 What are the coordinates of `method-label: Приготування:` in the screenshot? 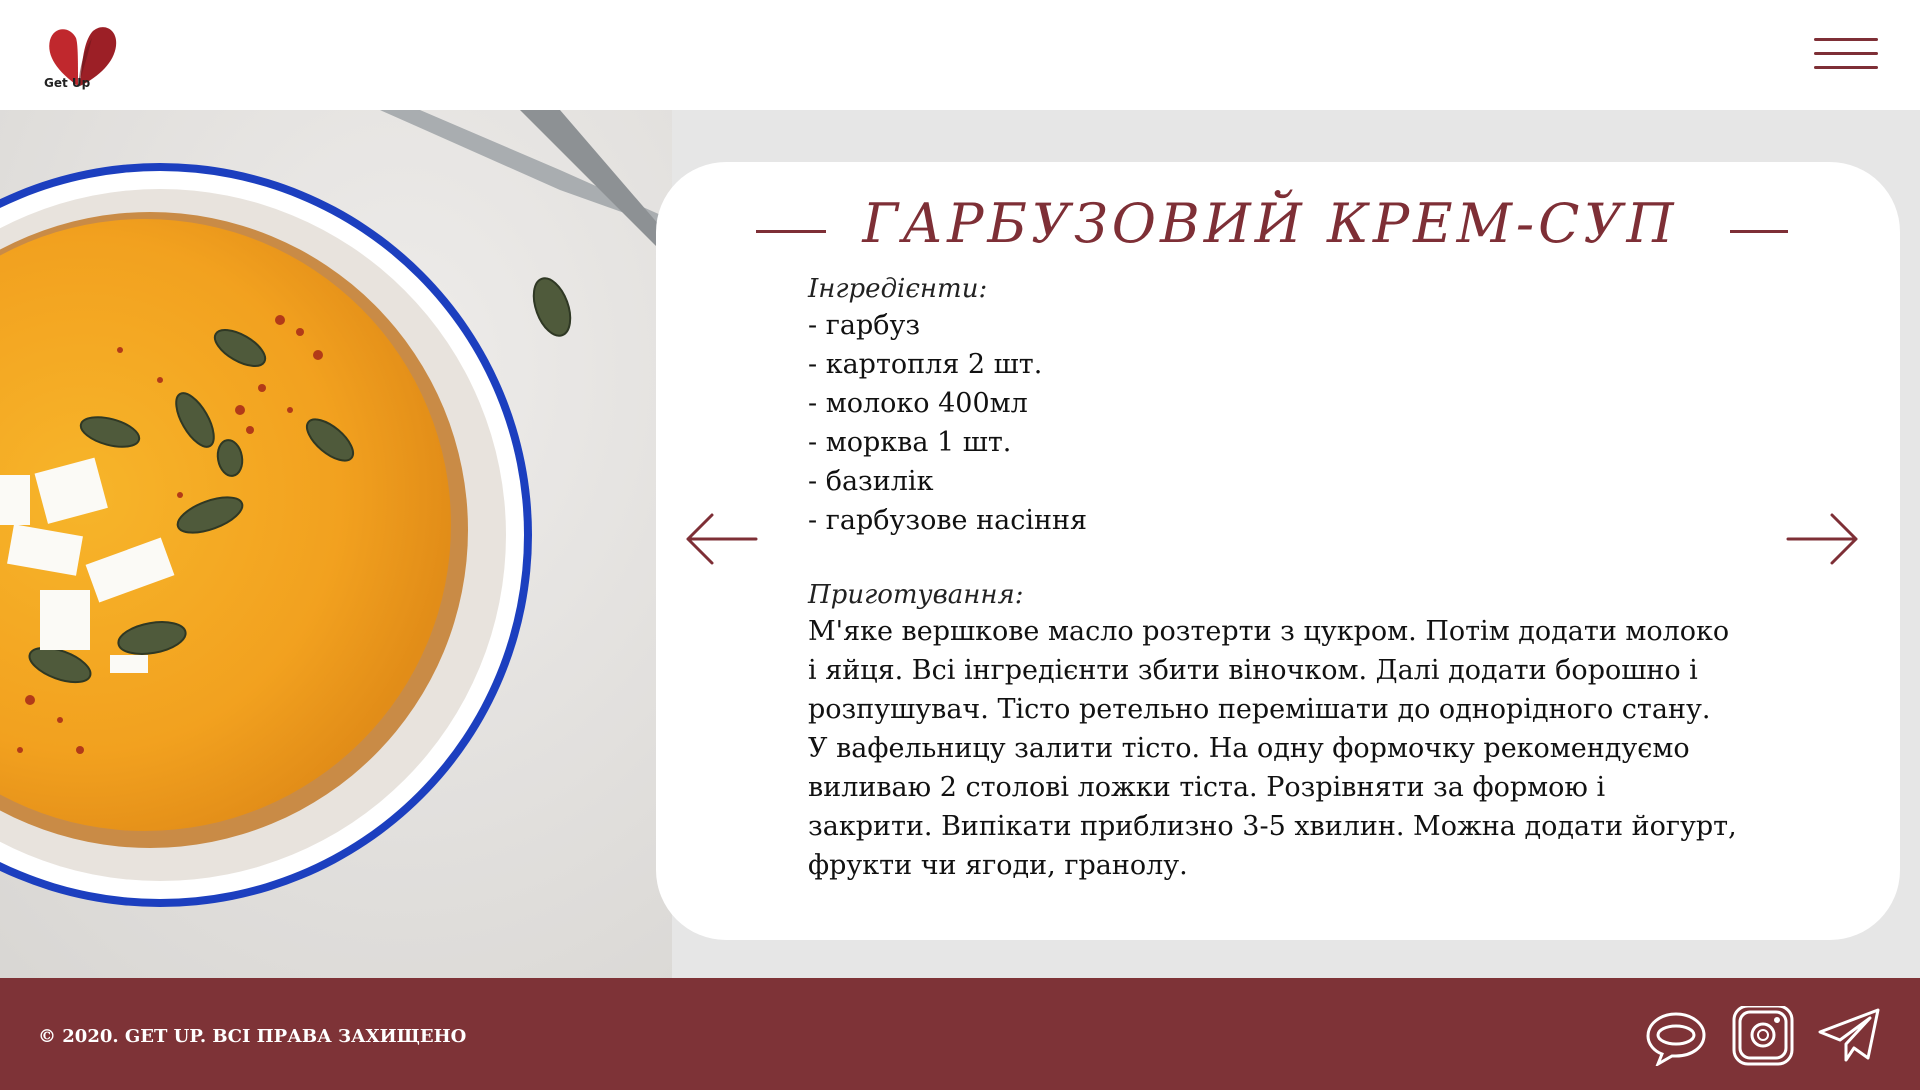 It's located at (916, 595).